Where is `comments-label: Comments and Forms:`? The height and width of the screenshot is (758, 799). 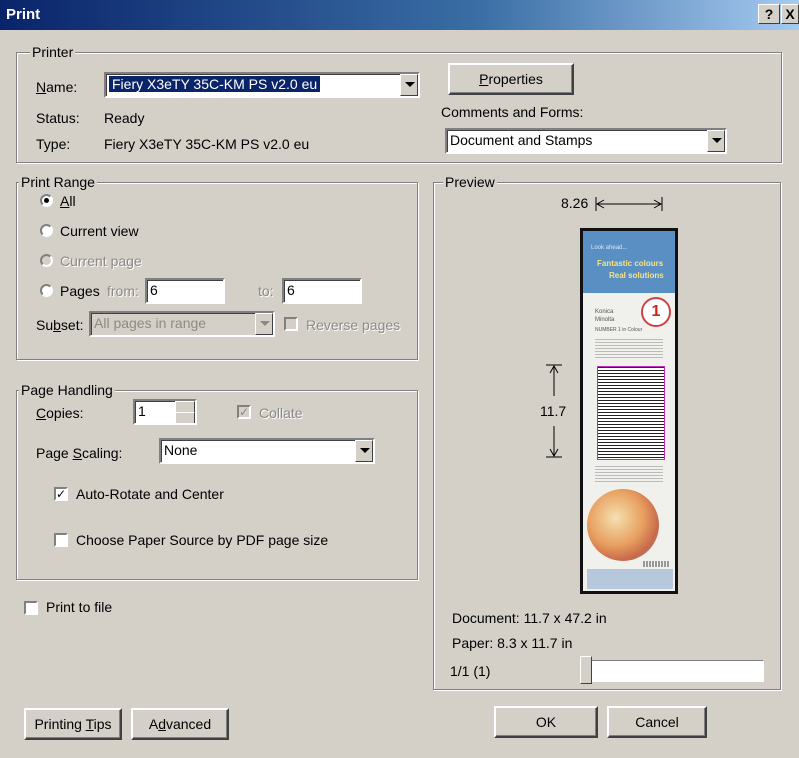 comments-label: Comments and Forms: is located at coordinates (512, 112).